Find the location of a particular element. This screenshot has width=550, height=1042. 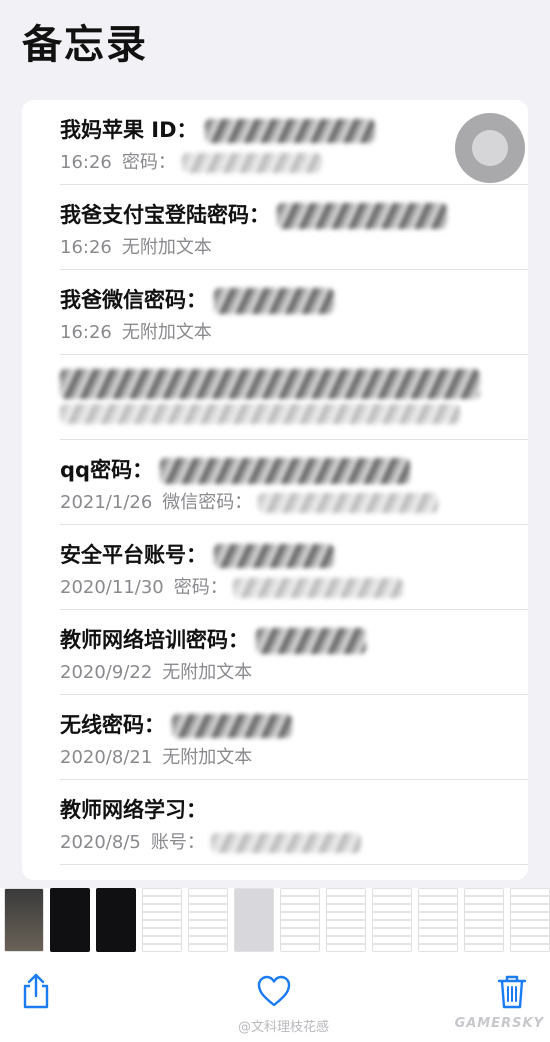

note-date: 2021/1/26 is located at coordinates (106, 502).